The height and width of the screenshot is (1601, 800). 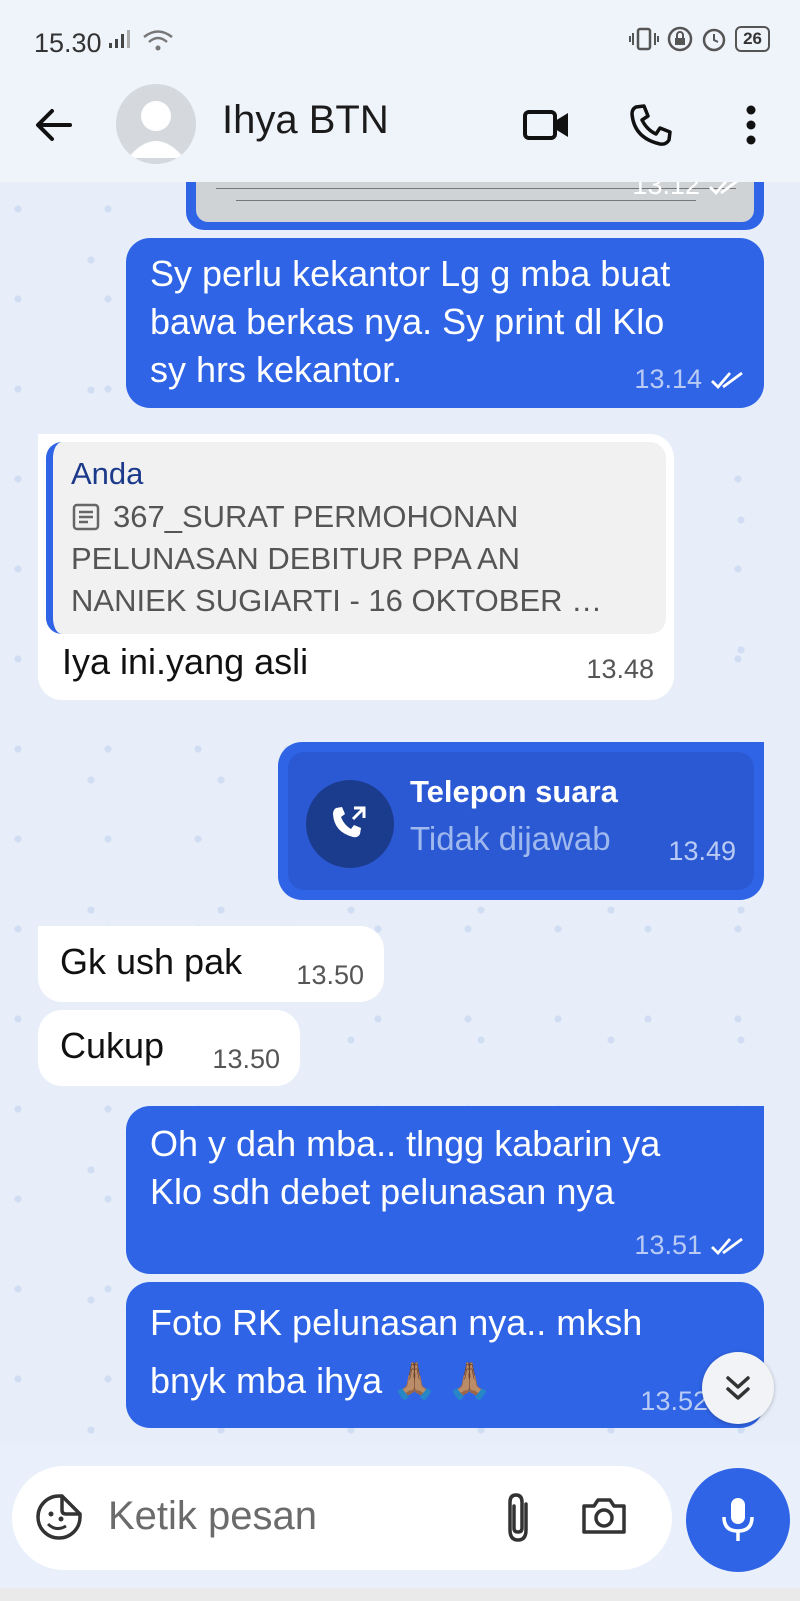 I want to click on message-line: Oh y dah mba.. tlngg kabarin ya, so click(x=405, y=1143).